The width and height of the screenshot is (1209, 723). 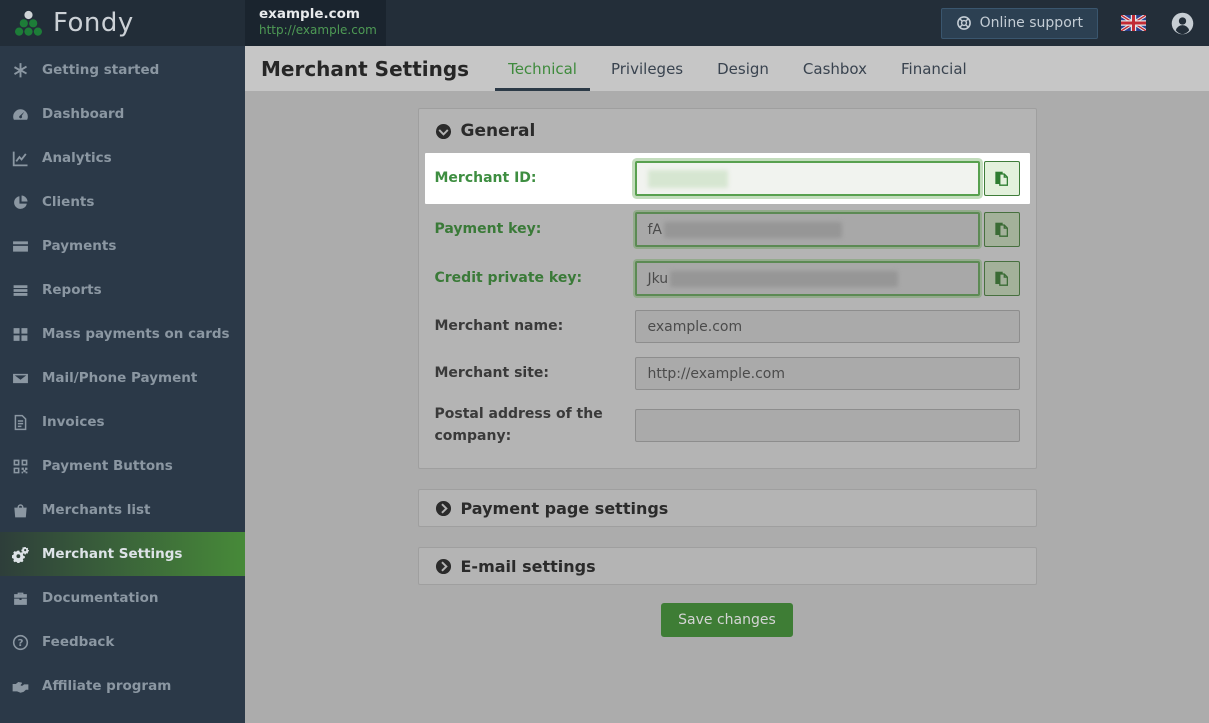 What do you see at coordinates (20, 334) in the screenshot?
I see `grid-icon` at bounding box center [20, 334].